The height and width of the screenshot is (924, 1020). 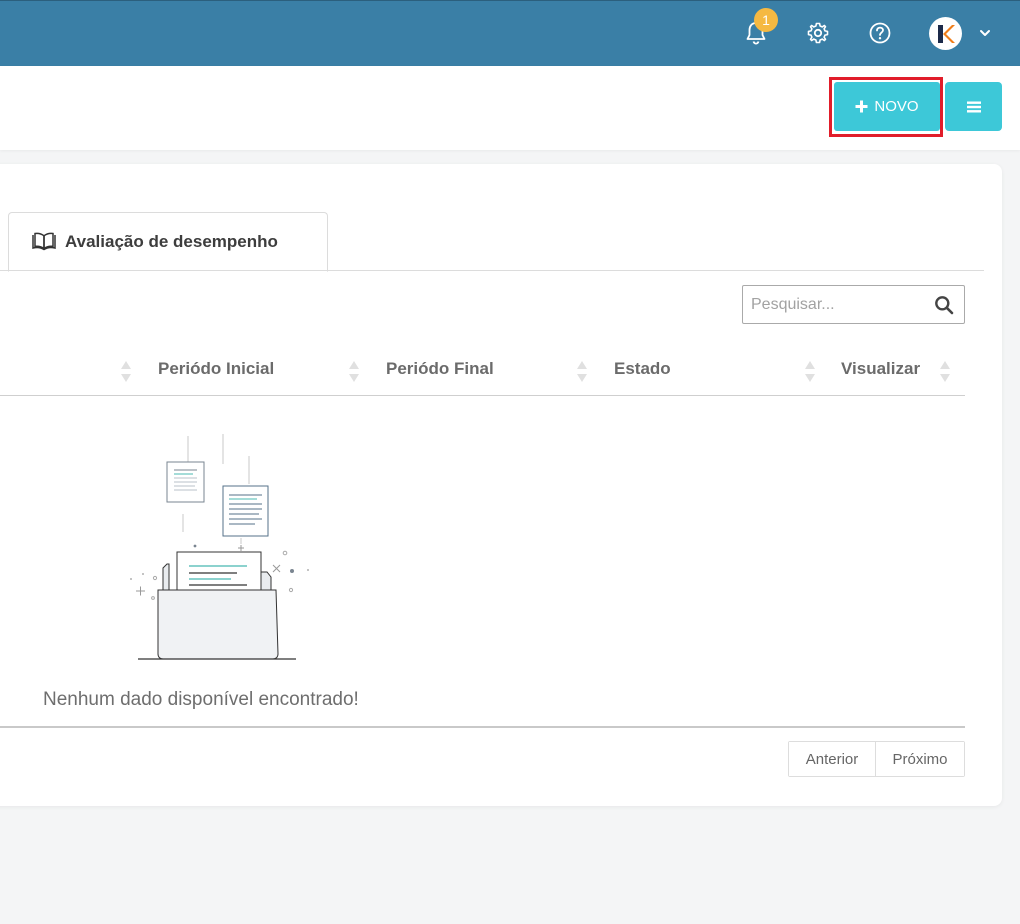 I want to click on table-footer-divider, so click(x=482, y=727).